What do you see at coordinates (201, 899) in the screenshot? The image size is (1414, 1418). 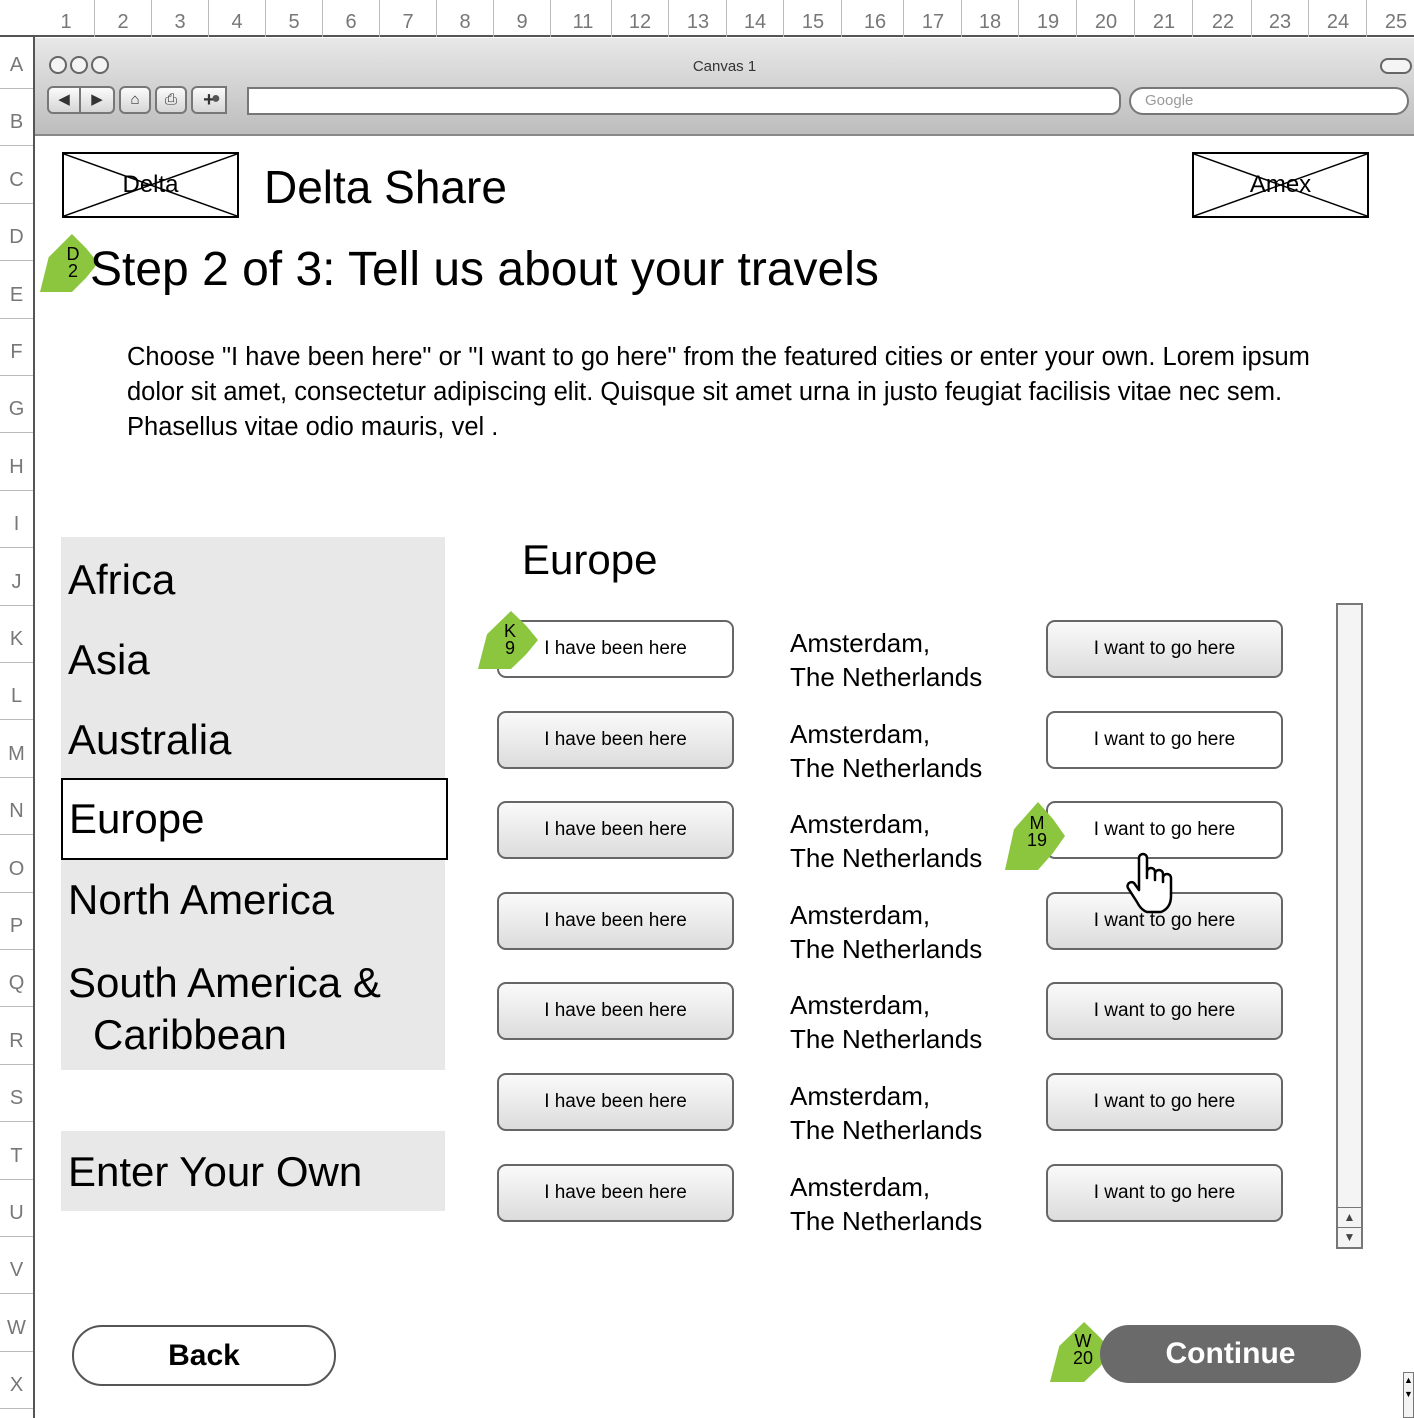 I see `region-label: North America` at bounding box center [201, 899].